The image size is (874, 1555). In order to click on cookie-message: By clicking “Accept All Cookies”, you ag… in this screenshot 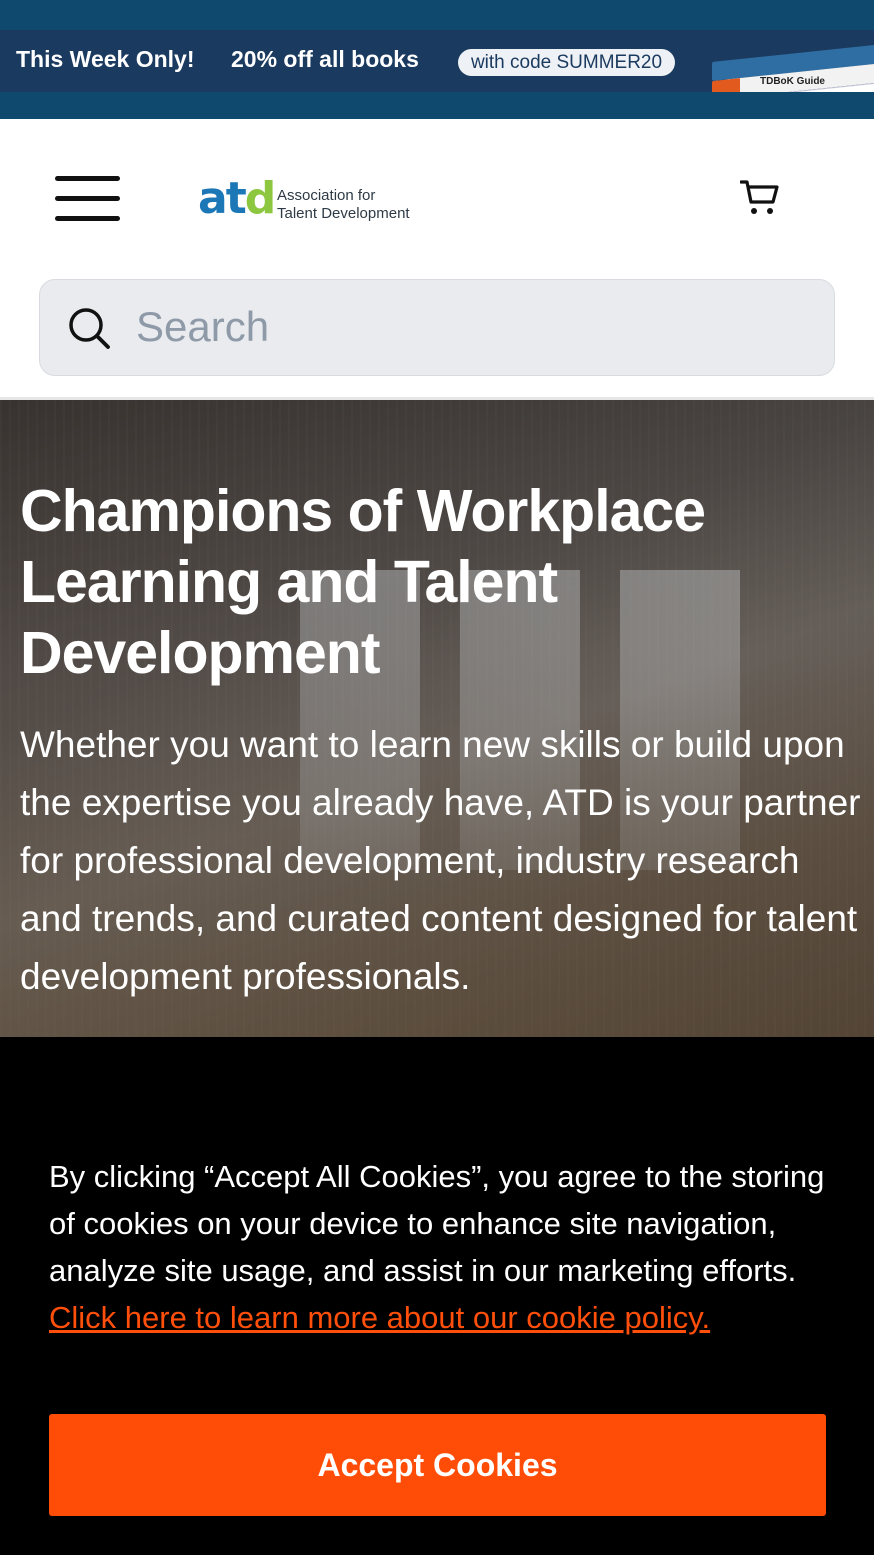, I will do `click(444, 1247)`.